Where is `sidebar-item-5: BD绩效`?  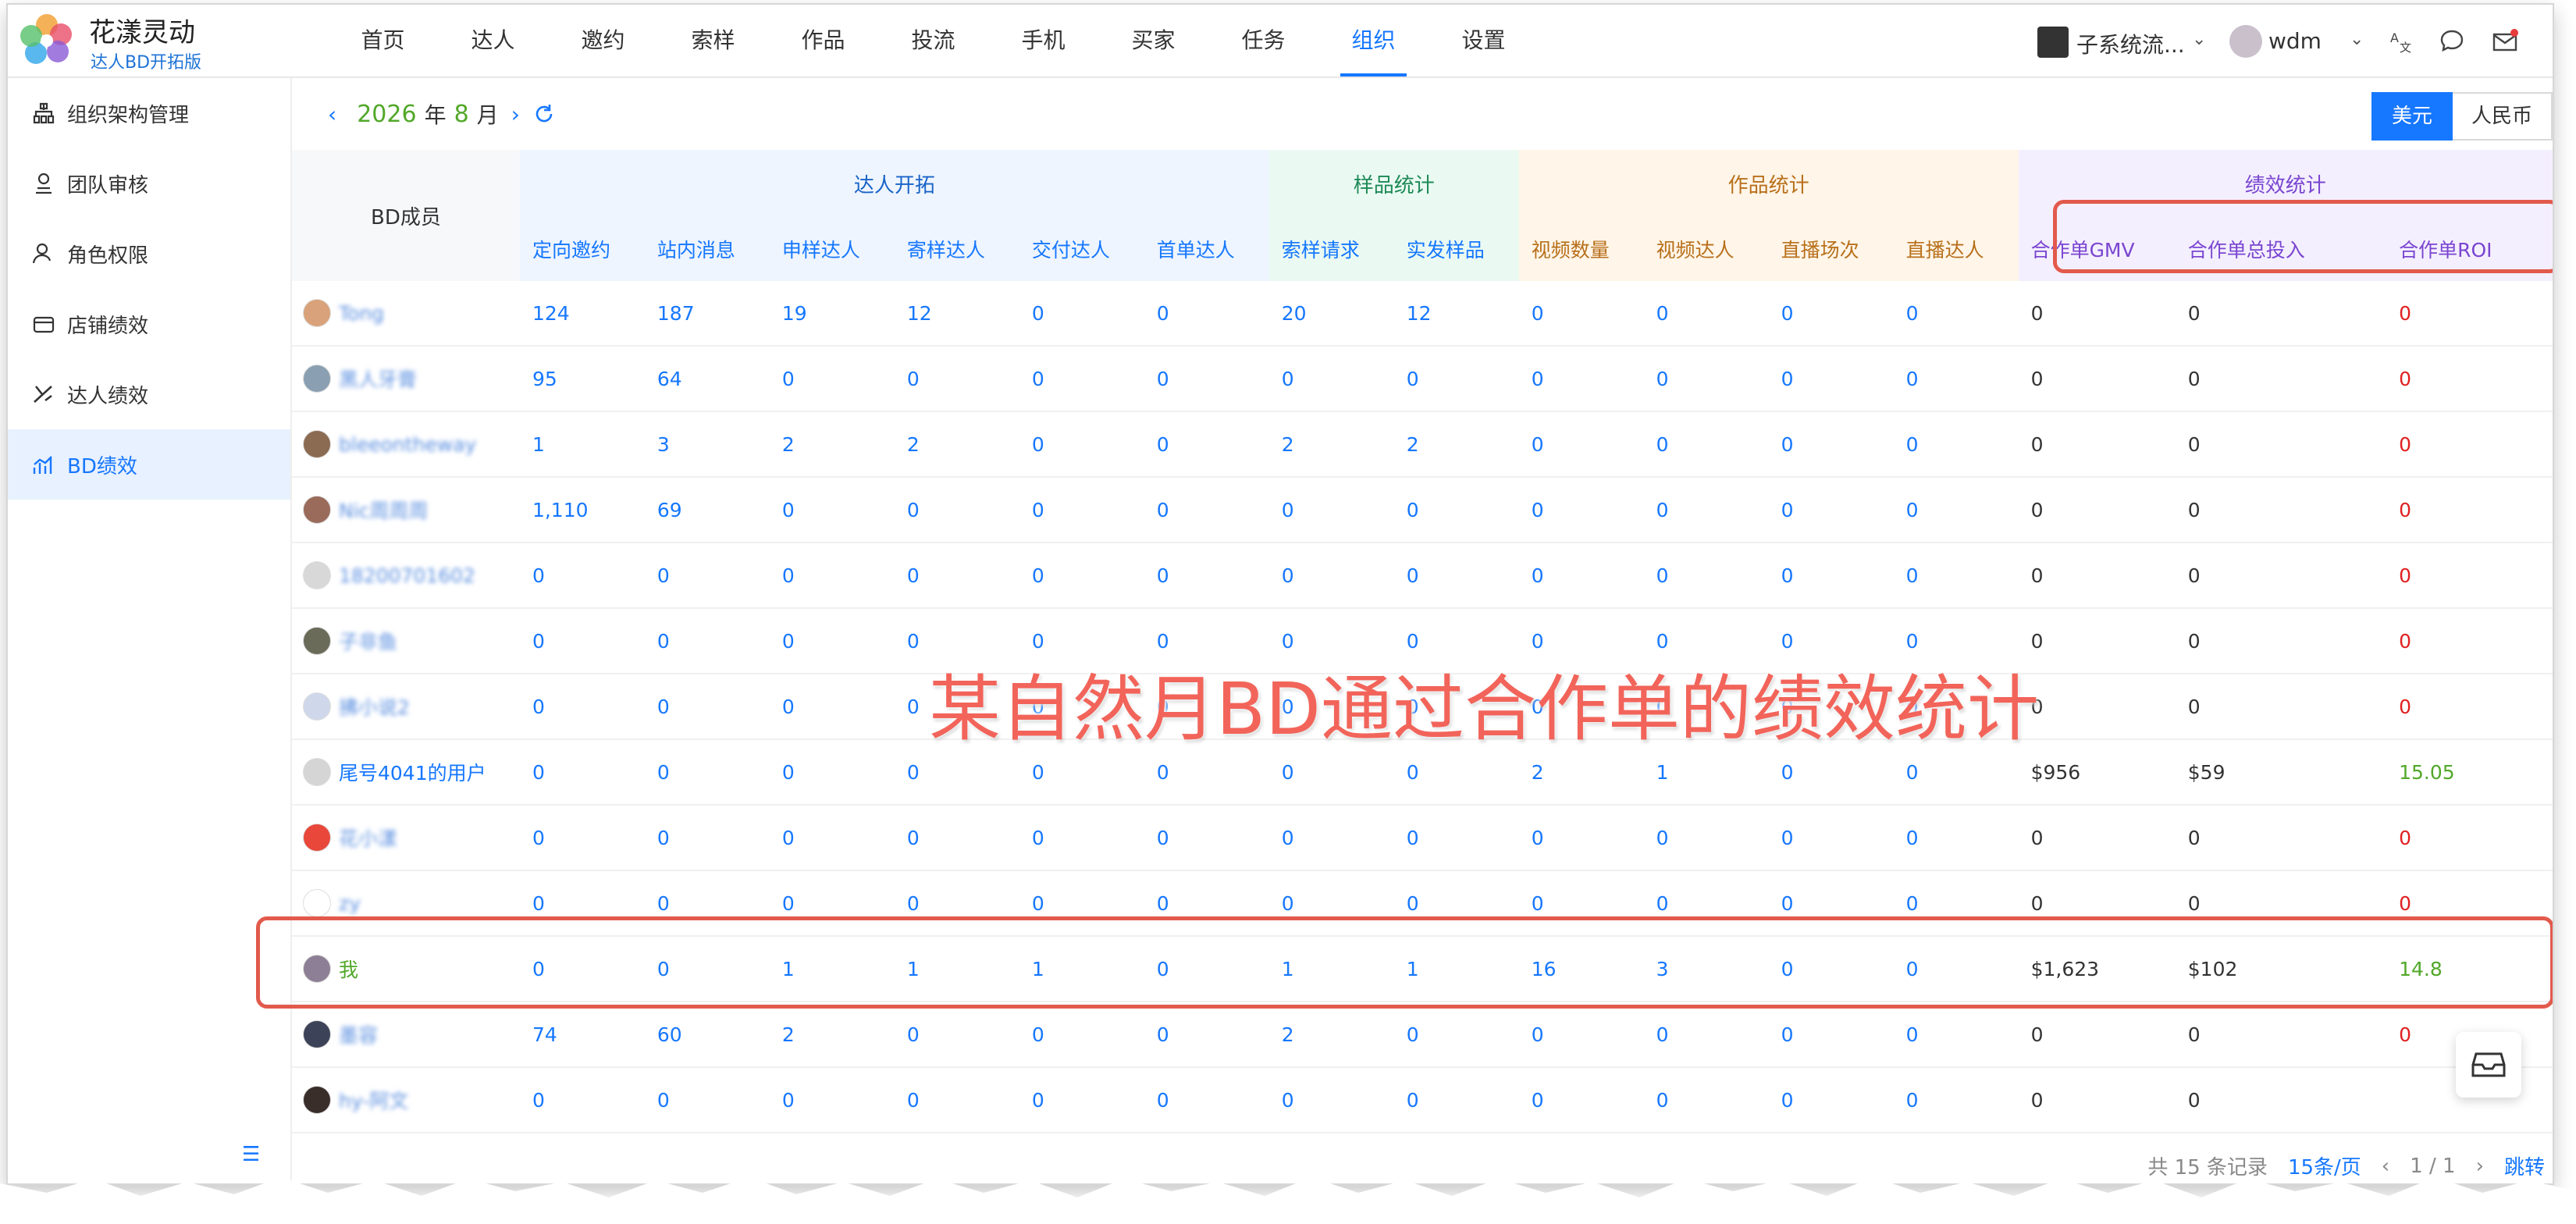 sidebar-item-5: BD绩效 is located at coordinates (149, 464).